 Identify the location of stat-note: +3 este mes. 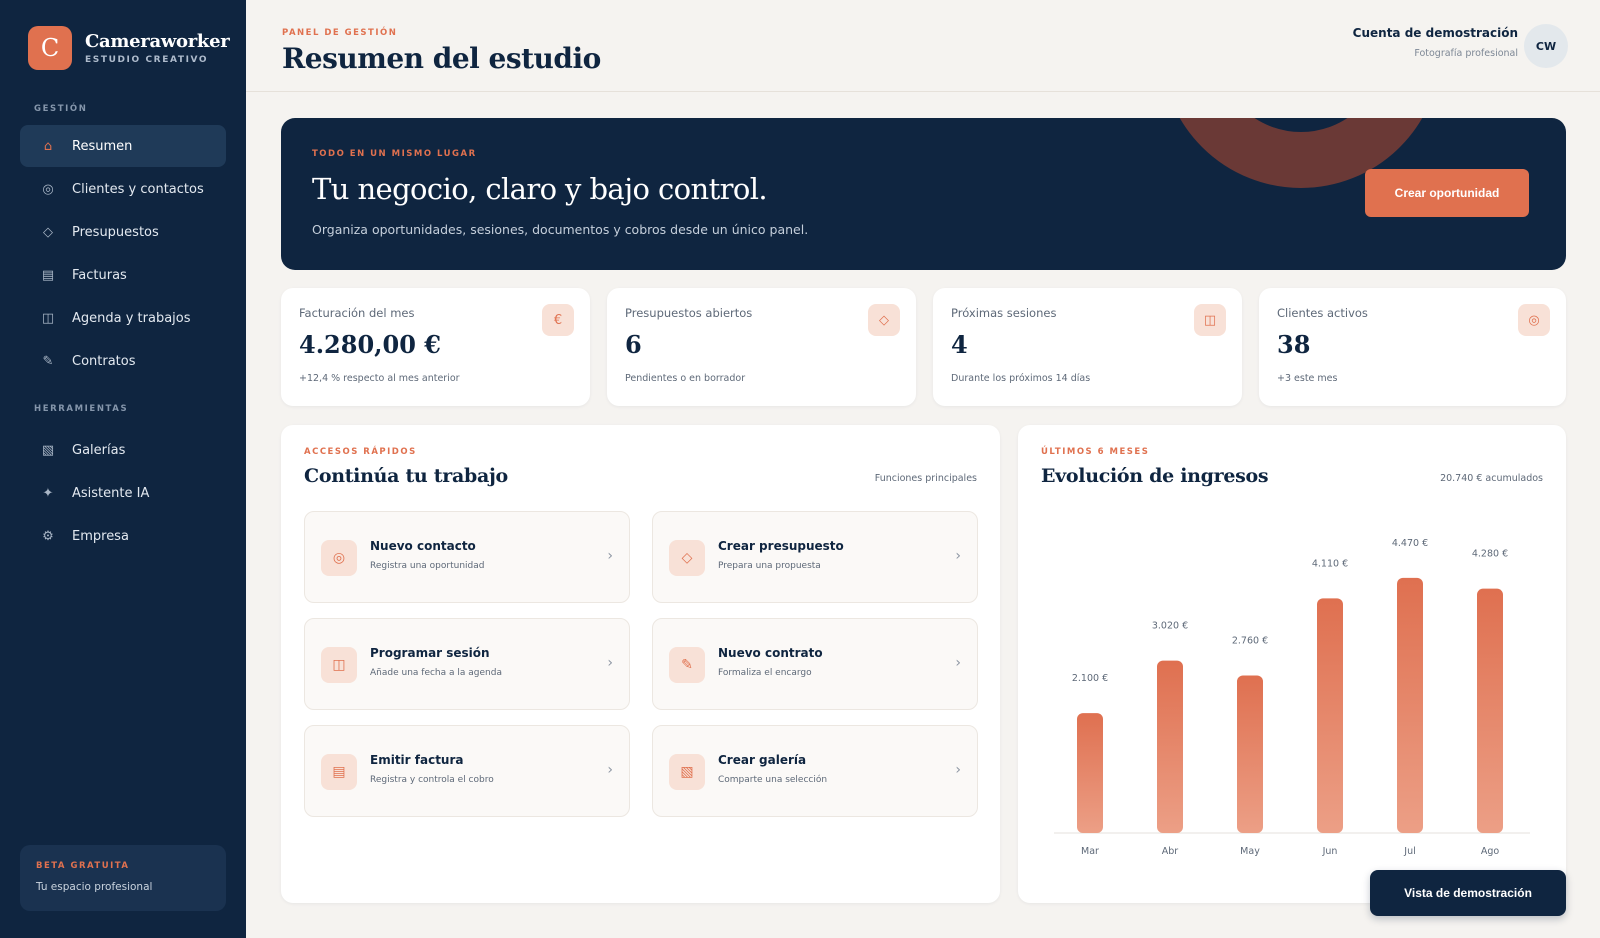
(1307, 378).